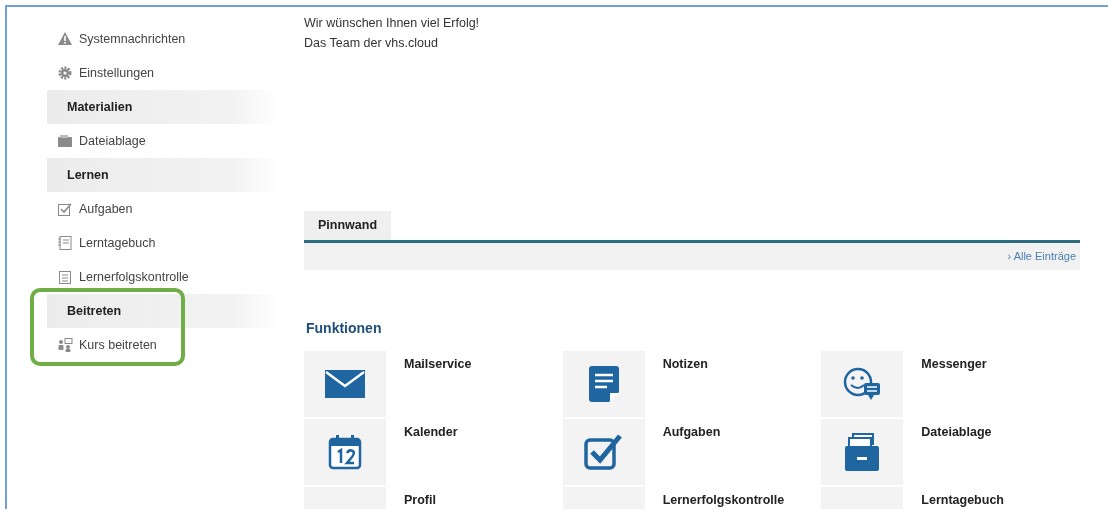 This screenshot has width=1108, height=511. What do you see at coordinates (685, 383) in the screenshot?
I see `function-link: Notizen` at bounding box center [685, 383].